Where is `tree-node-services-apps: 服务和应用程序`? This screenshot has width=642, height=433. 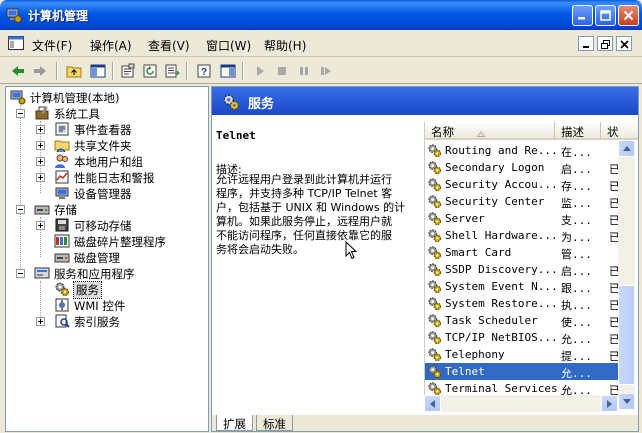 tree-node-services-apps: 服务和应用程序 is located at coordinates (111, 273).